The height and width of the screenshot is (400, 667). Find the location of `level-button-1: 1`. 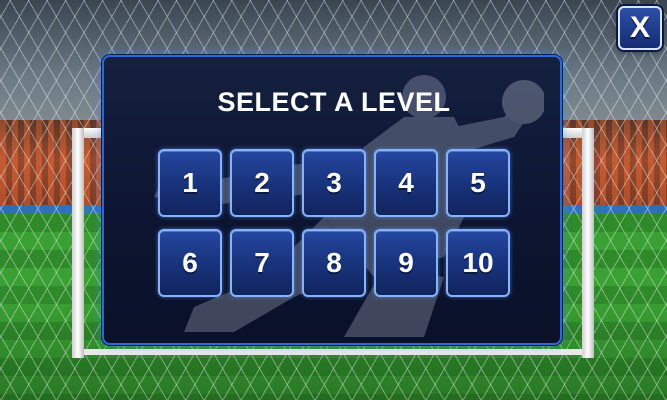

level-button-1: 1 is located at coordinates (190, 183).